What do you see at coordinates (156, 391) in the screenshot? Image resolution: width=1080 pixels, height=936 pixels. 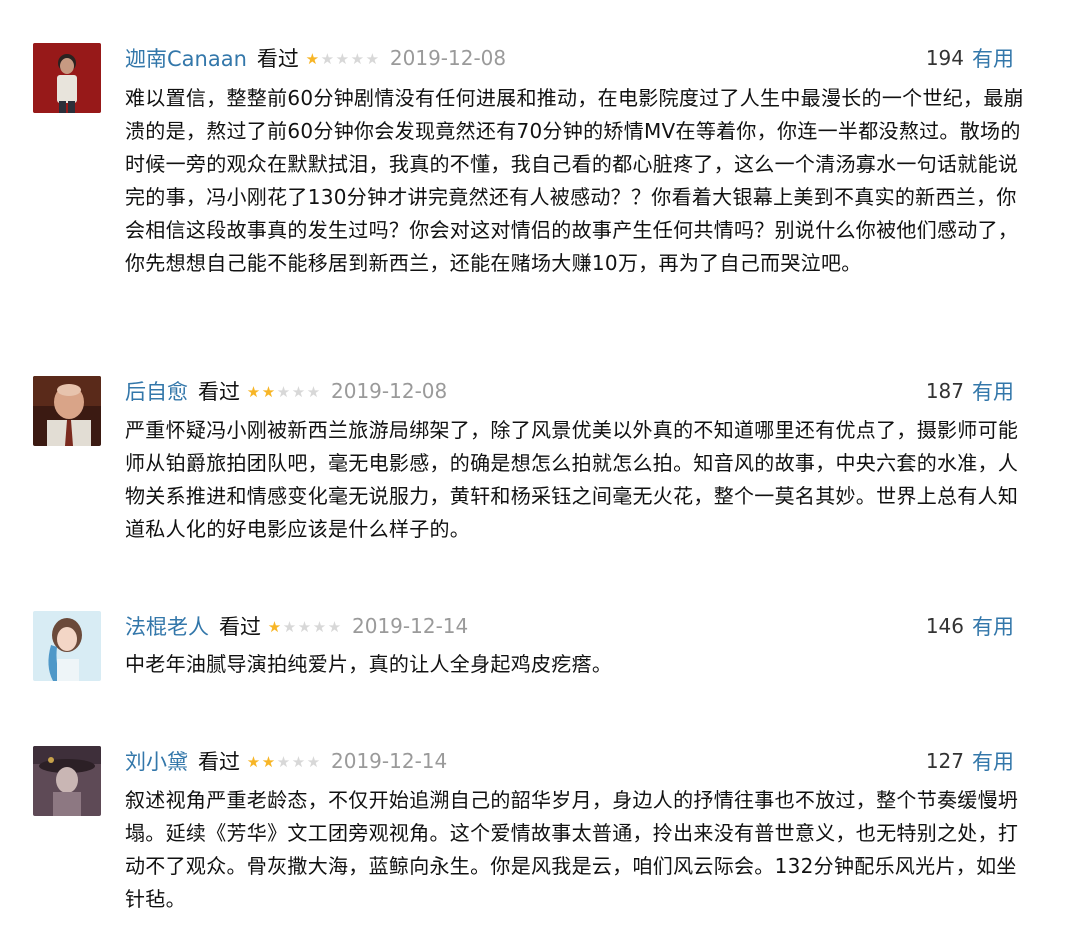 I see `username-link: 后自愈` at bounding box center [156, 391].